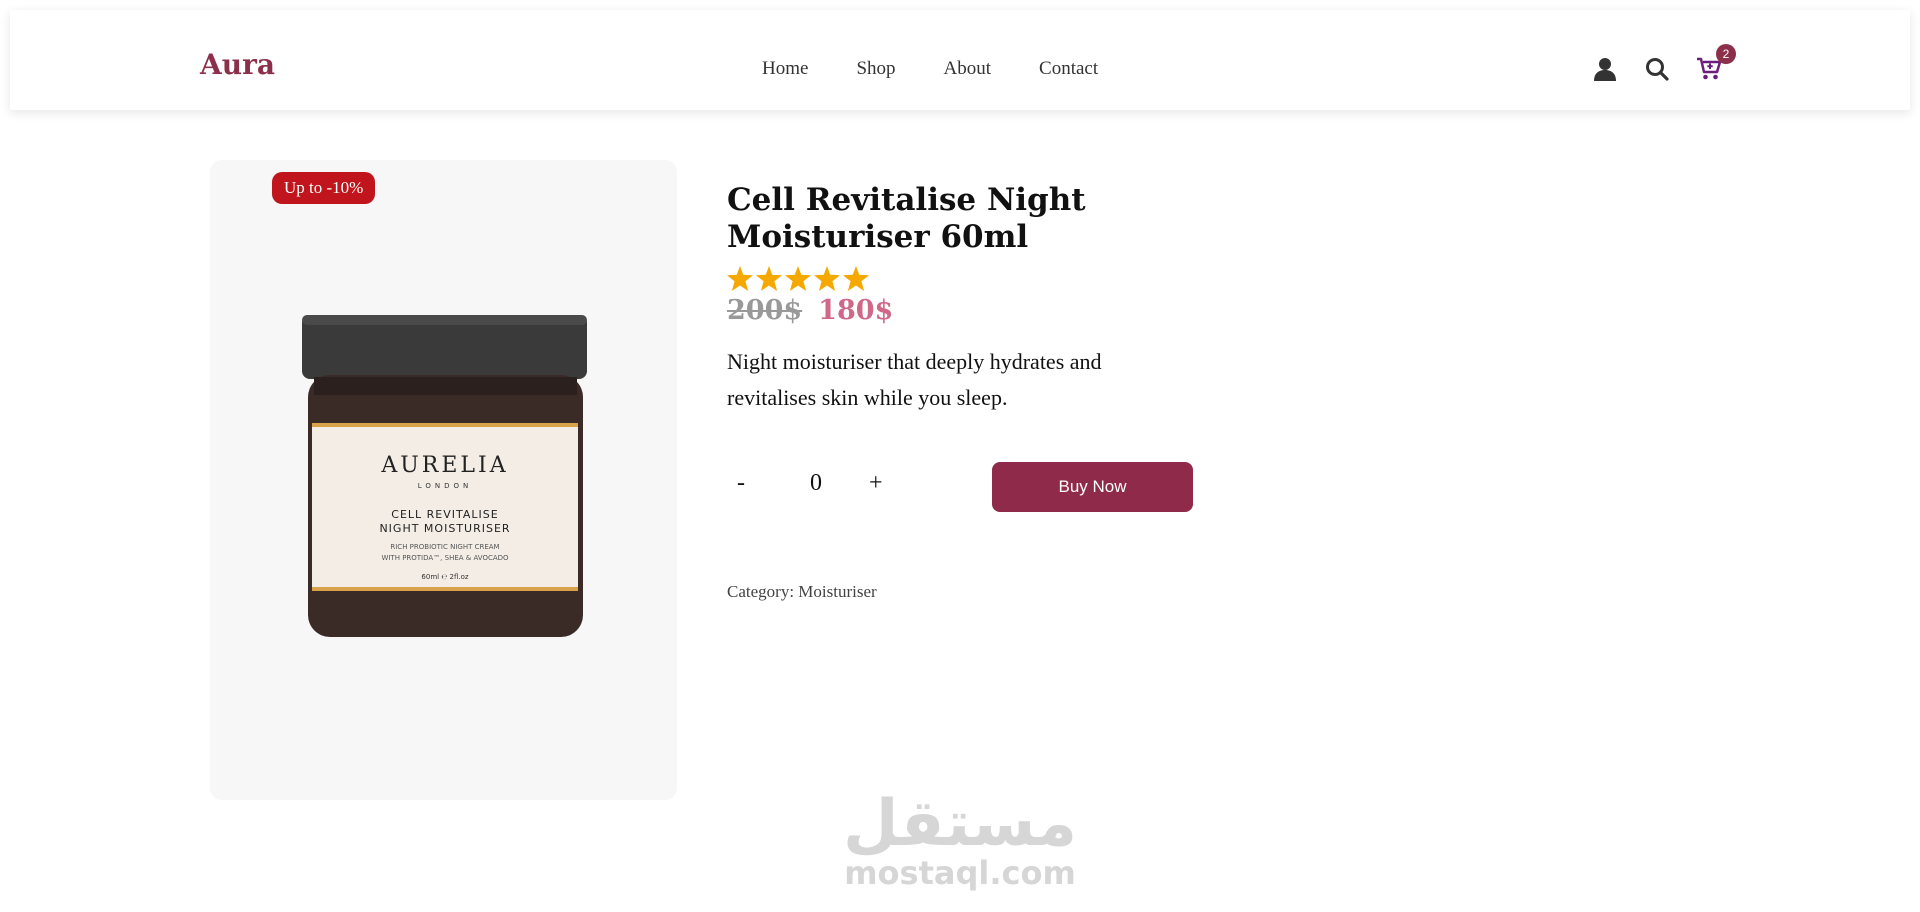 Image resolution: width=1920 pixels, height=912 pixels. Describe the element at coordinates (445, 486) in the screenshot. I see `label-sub-text: LONDON` at that location.